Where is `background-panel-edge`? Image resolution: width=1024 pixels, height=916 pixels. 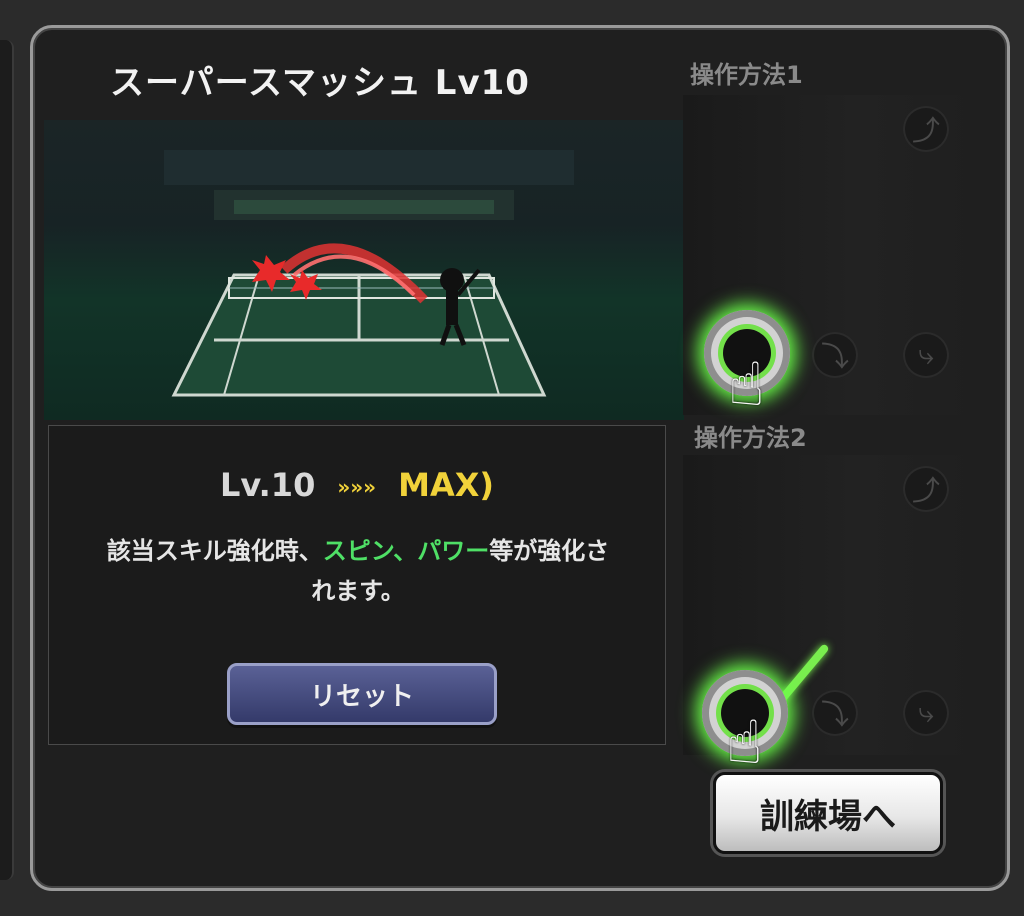 background-panel-edge is located at coordinates (7, 460).